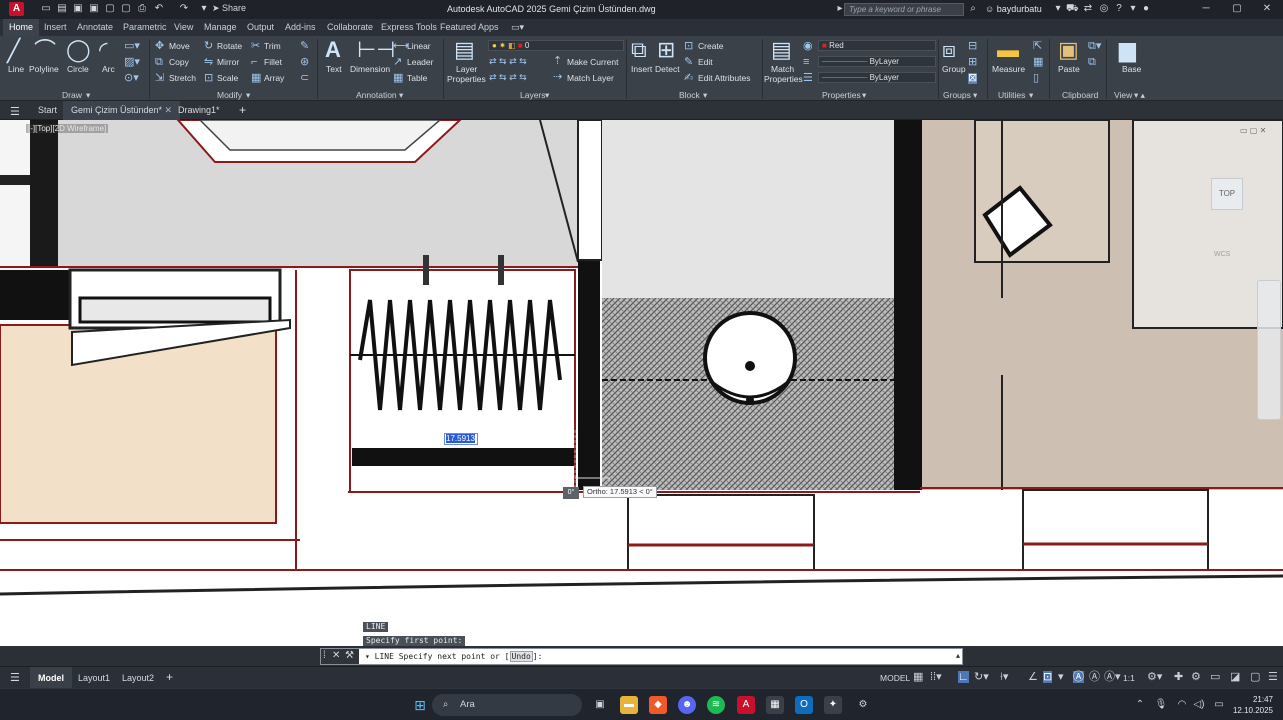 The width and height of the screenshot is (1283, 720). What do you see at coordinates (248, 95) in the screenshot?
I see `modify-panel-dropdown-icon: ▾` at bounding box center [248, 95].